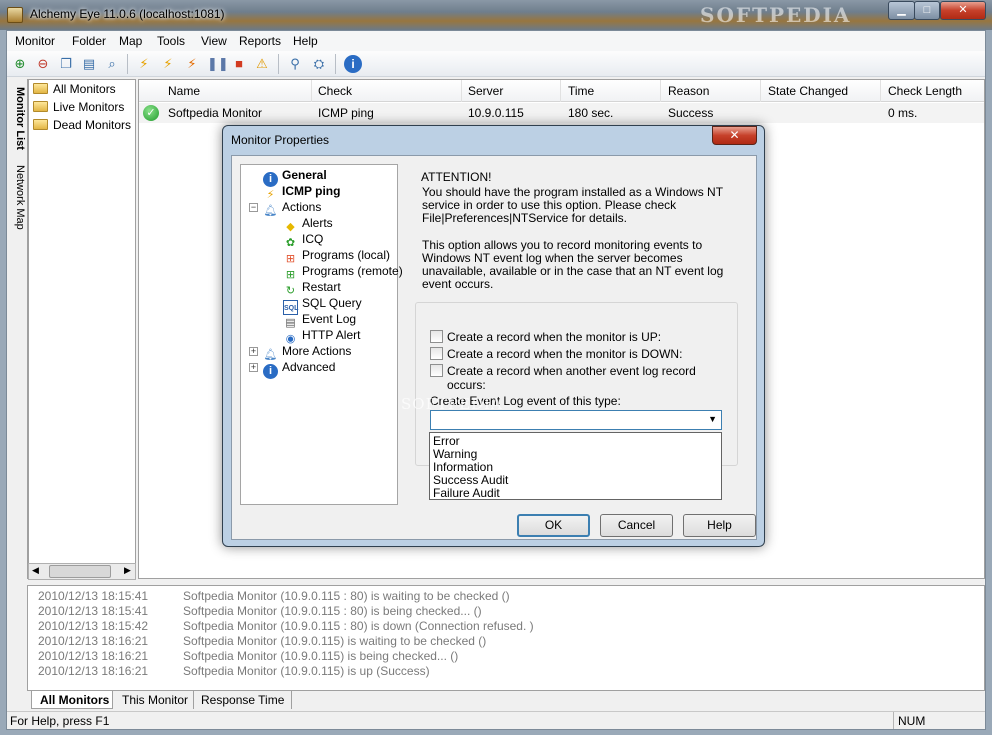  I want to click on tab-monitor-list: Monitor List, so click(18, 118).